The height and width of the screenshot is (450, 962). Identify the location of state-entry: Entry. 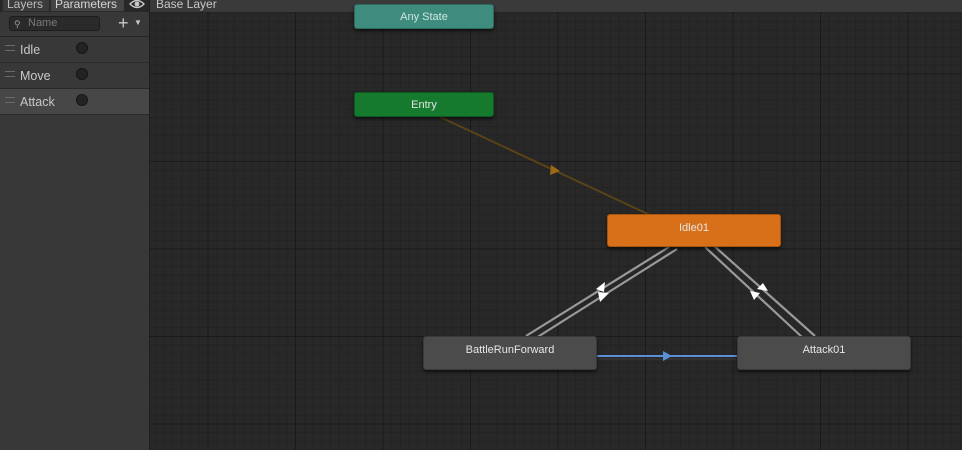
(424, 104).